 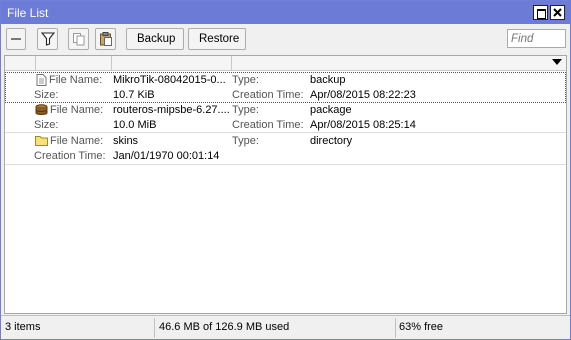 I want to click on close-window-button, so click(x=557, y=12).